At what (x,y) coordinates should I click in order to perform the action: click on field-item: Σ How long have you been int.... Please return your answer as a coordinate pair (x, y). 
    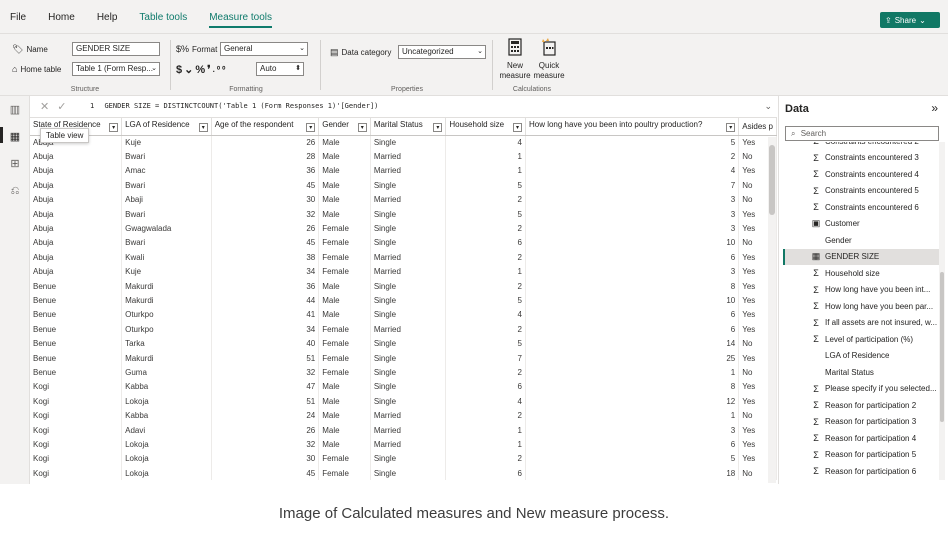
    Looking at the image, I should click on (861, 290).